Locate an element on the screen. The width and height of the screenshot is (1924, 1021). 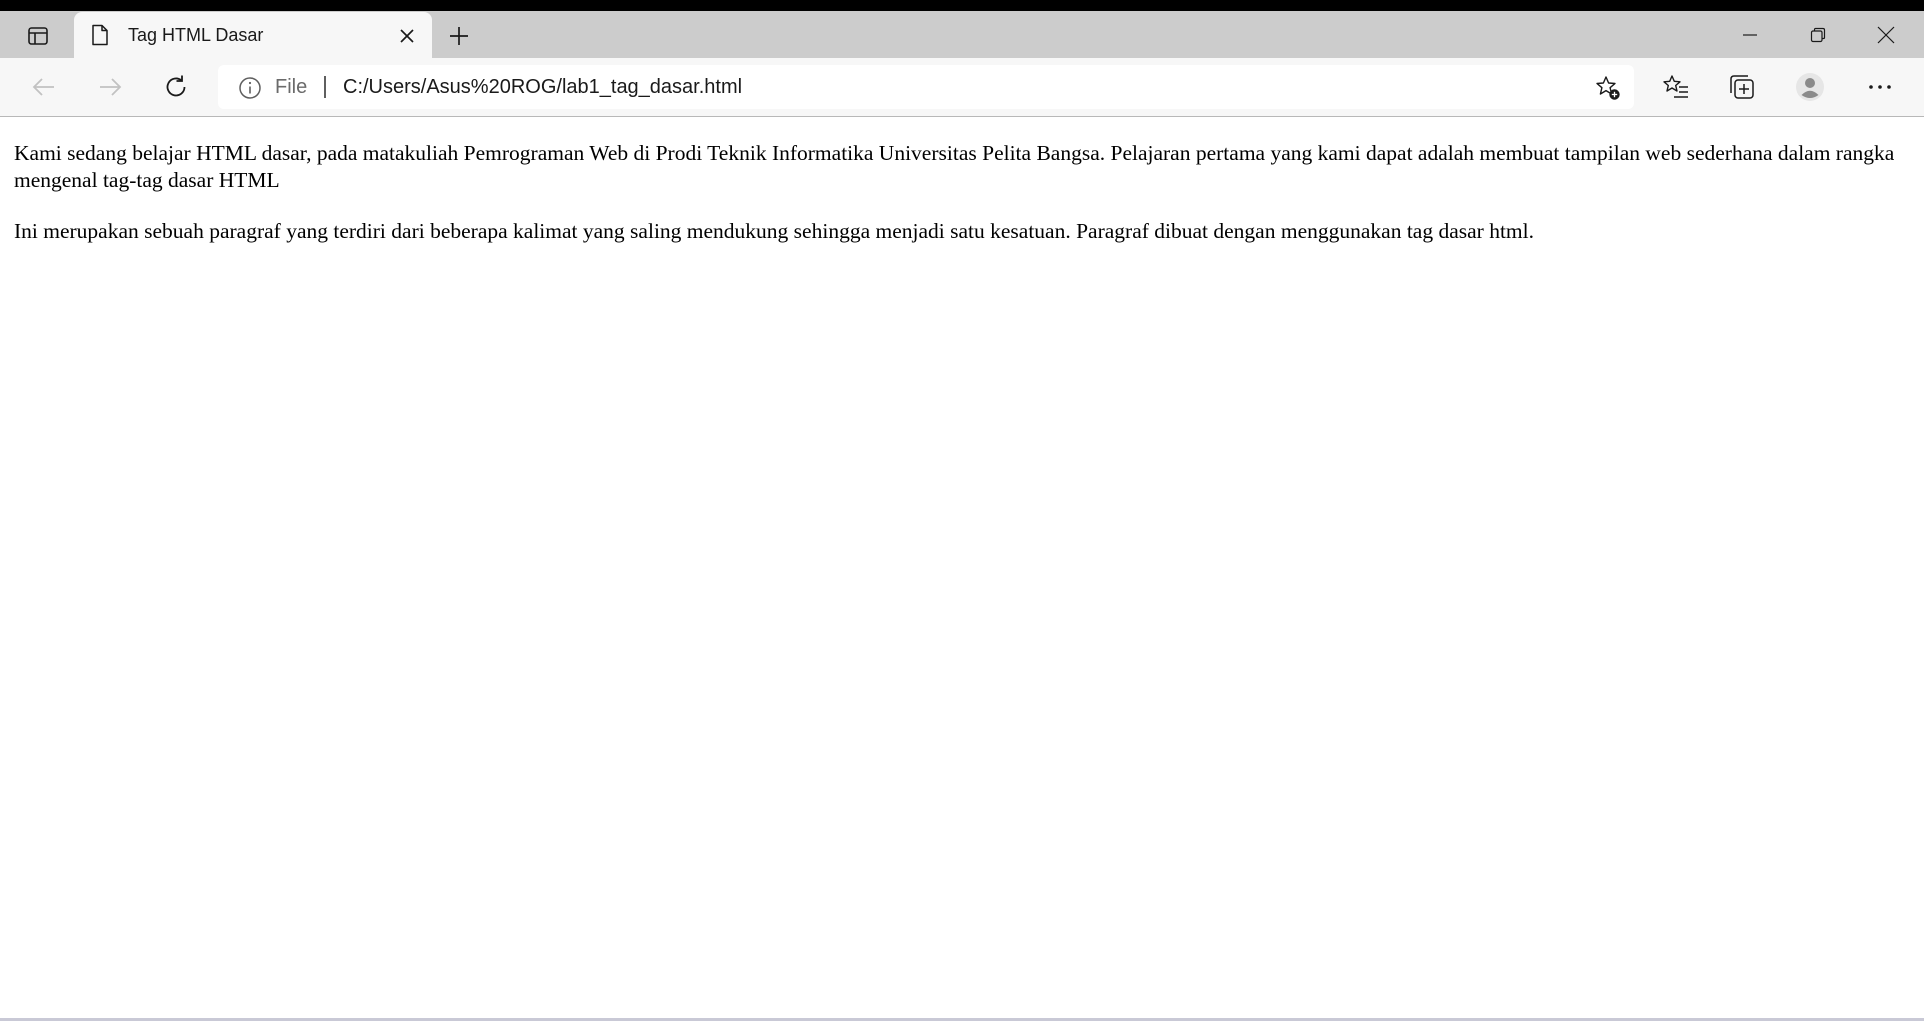
new-tab-button is located at coordinates (459, 36).